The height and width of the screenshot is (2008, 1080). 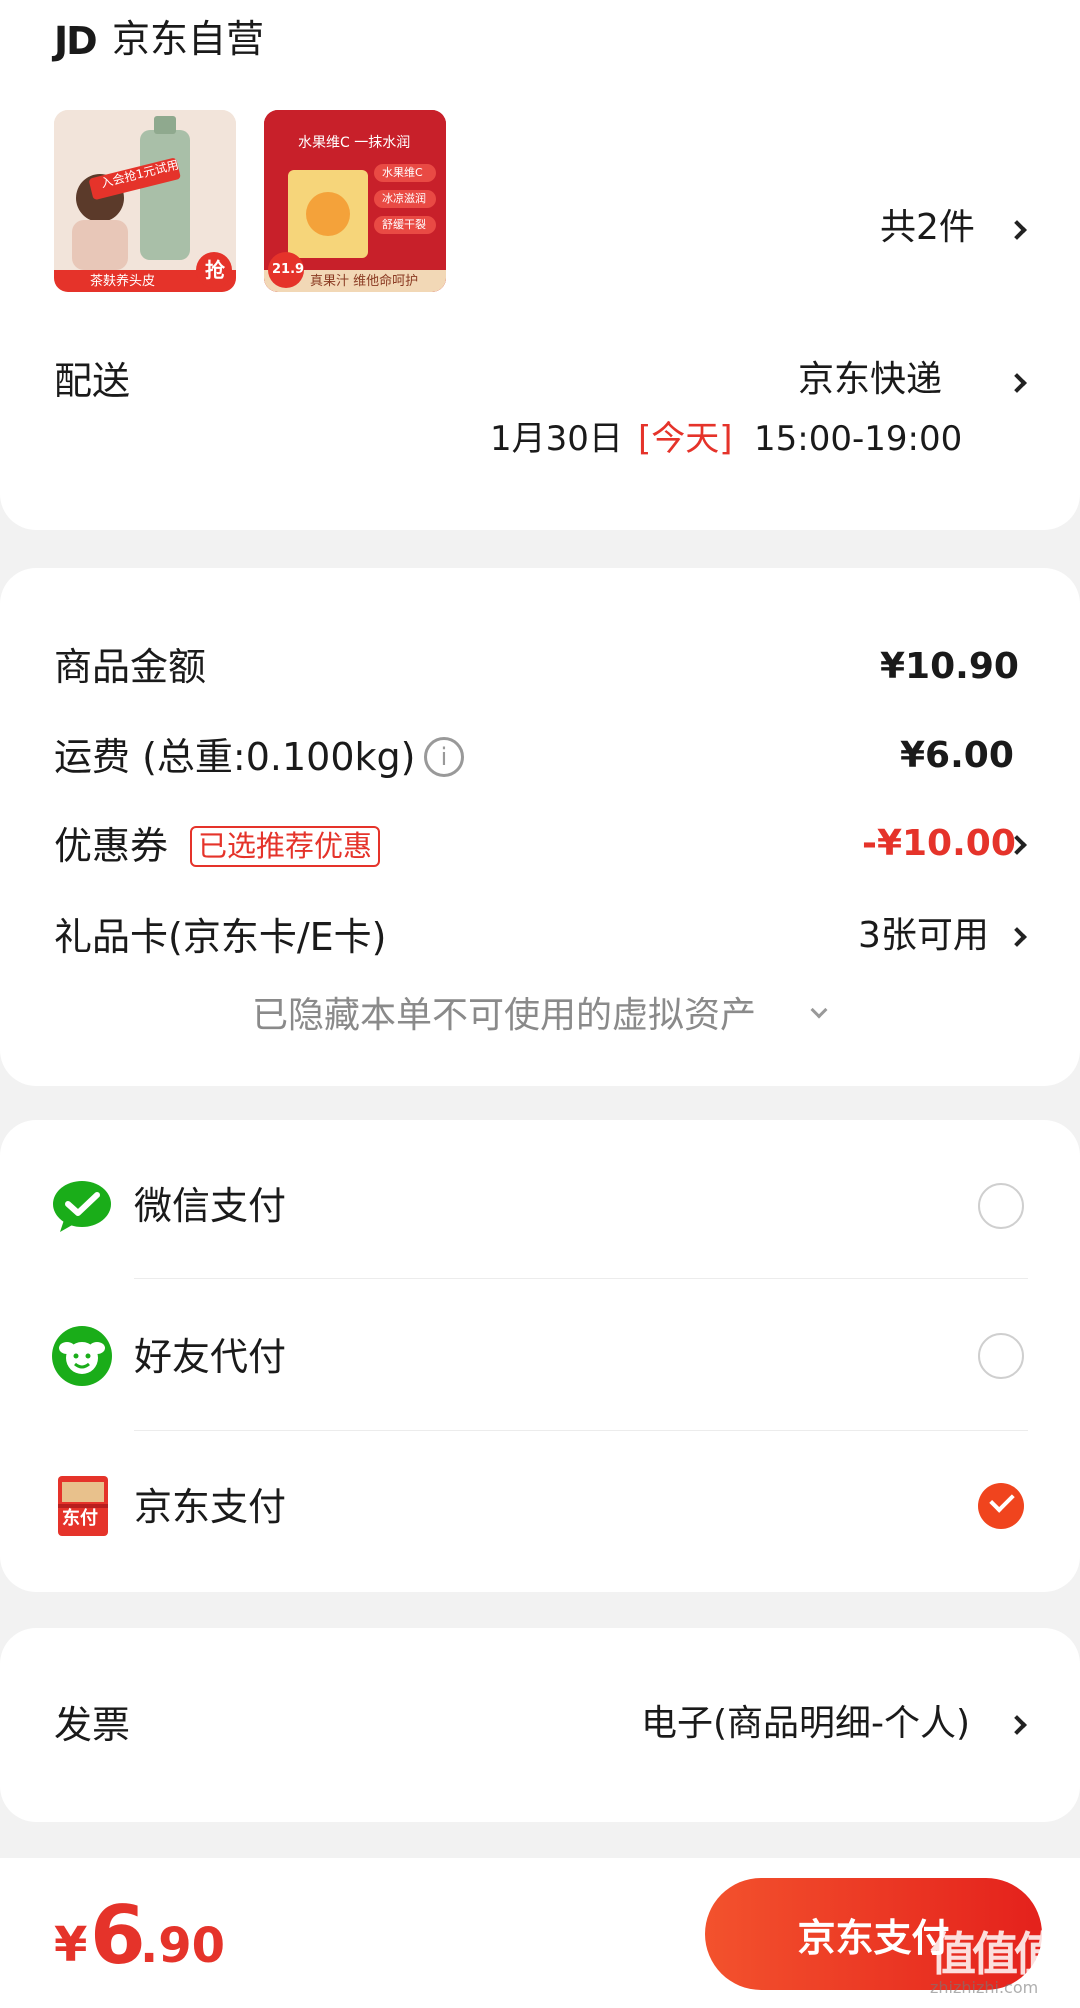 What do you see at coordinates (404, 198) in the screenshot?
I see `thumb2-tag-2: 冰凉滋润` at bounding box center [404, 198].